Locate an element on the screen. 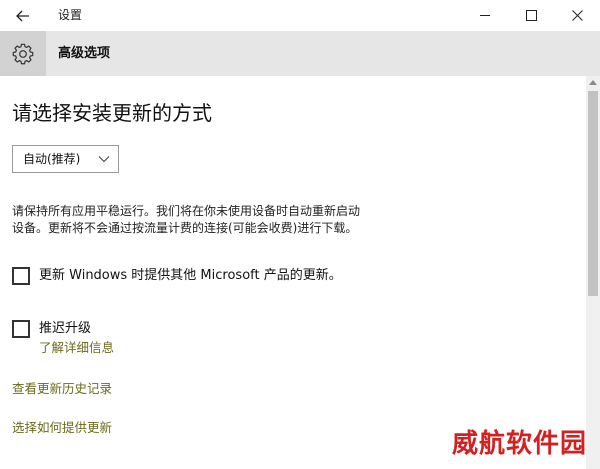 Image resolution: width=600 pixels, height=469 pixels. description-line: 设备。更新将不会通过按流量计费的连接(可能会收费)进行下载。 is located at coordinates (185, 228).